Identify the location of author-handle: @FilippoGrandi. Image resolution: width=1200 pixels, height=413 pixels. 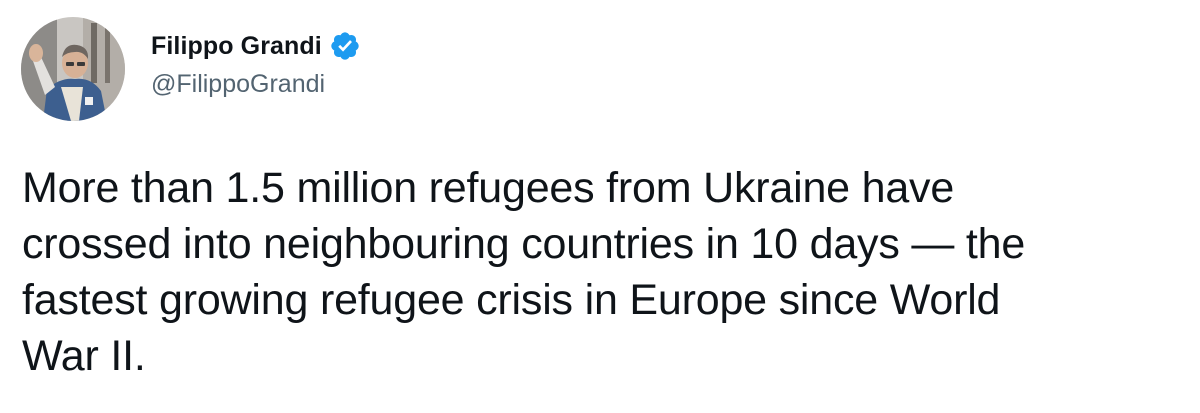
(256, 84).